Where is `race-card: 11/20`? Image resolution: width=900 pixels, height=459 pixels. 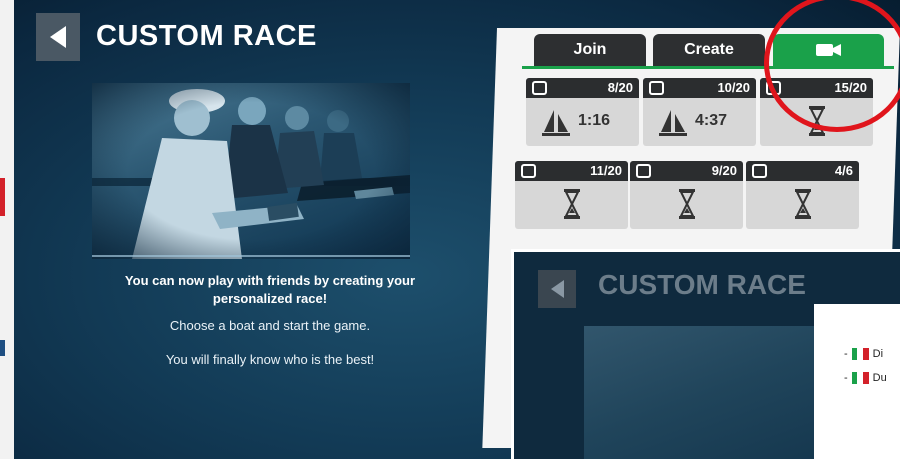
race-card: 11/20 is located at coordinates (571, 195).